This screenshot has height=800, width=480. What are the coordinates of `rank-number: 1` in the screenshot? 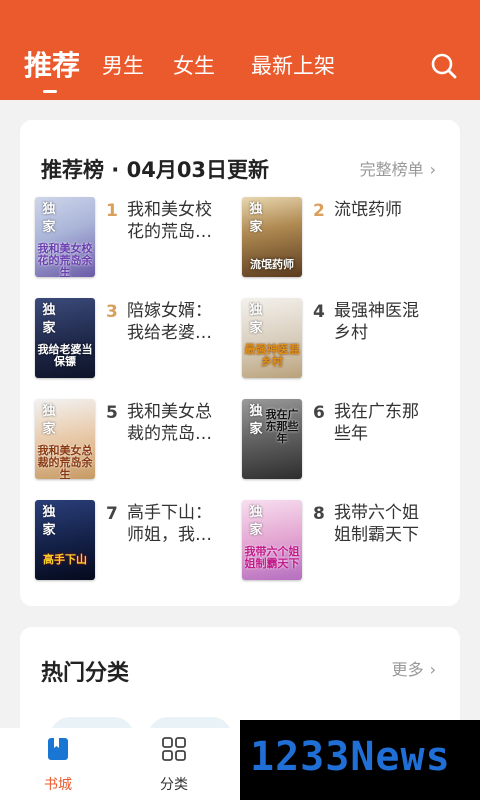 It's located at (112, 211).